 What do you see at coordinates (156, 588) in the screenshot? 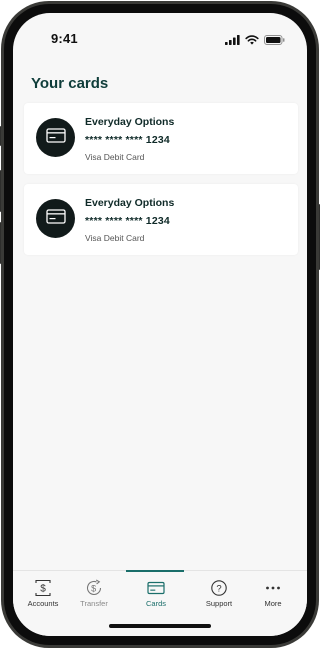
I see `card-icon` at bounding box center [156, 588].